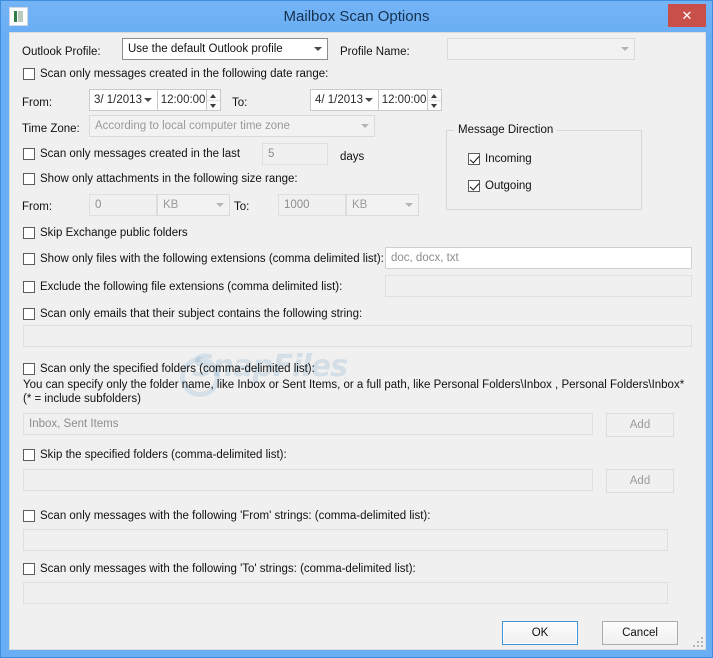 Image resolution: width=713 pixels, height=658 pixels. Describe the element at coordinates (308, 480) in the screenshot. I see `skip-folders-input` at that location.